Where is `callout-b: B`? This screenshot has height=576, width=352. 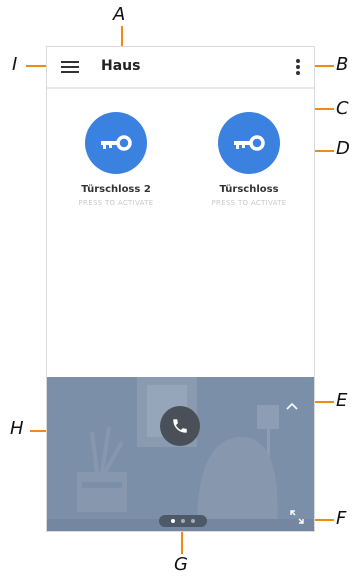
callout-b: B is located at coordinates (342, 64).